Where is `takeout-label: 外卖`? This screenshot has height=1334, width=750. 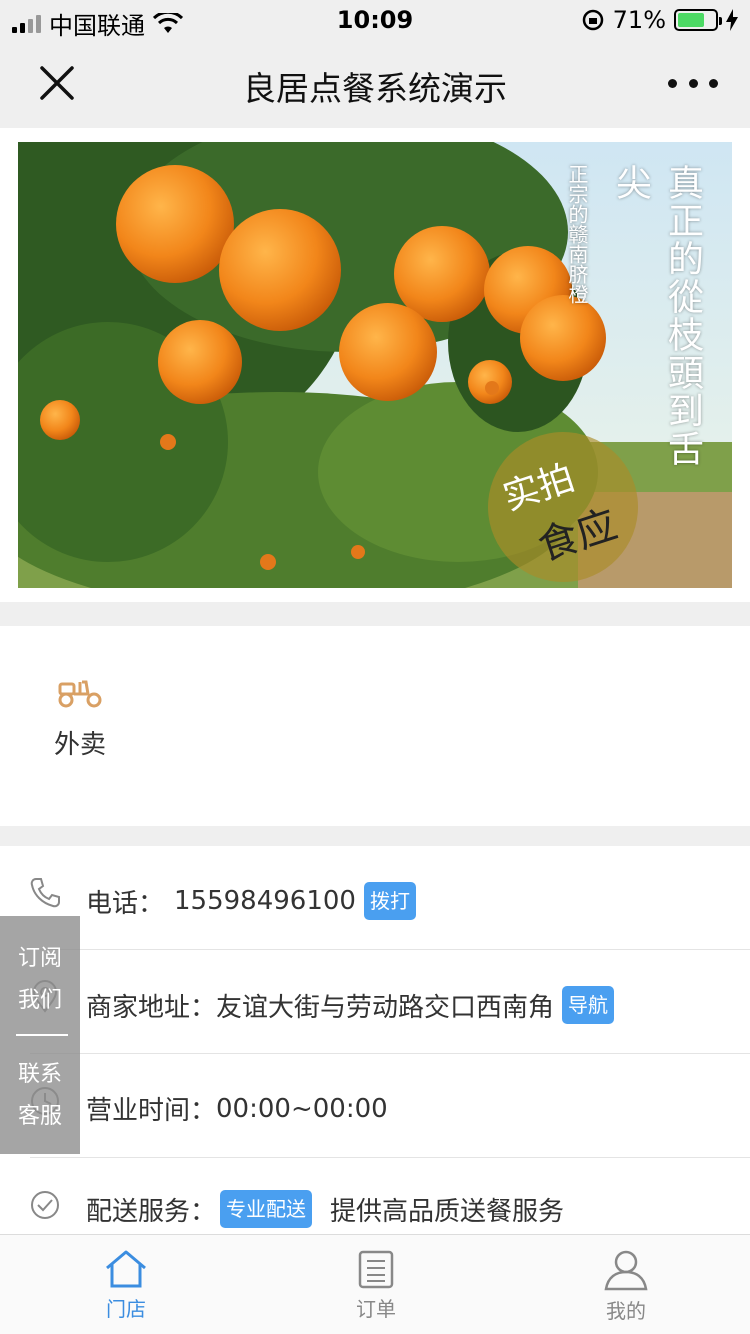
takeout-label: 外卖 is located at coordinates (79, 745).